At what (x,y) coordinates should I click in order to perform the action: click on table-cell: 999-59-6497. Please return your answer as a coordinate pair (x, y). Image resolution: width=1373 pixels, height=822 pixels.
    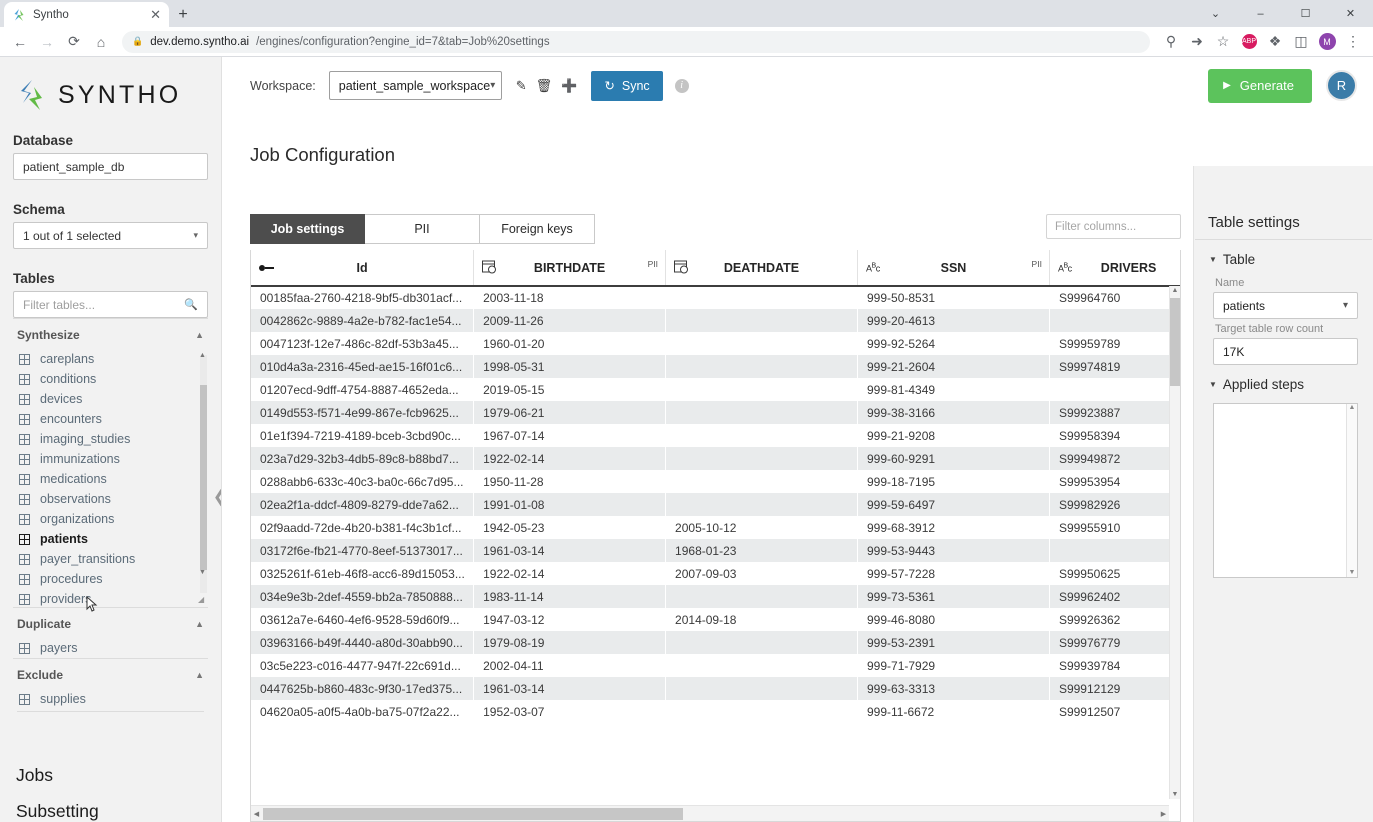
    Looking at the image, I should click on (953, 504).